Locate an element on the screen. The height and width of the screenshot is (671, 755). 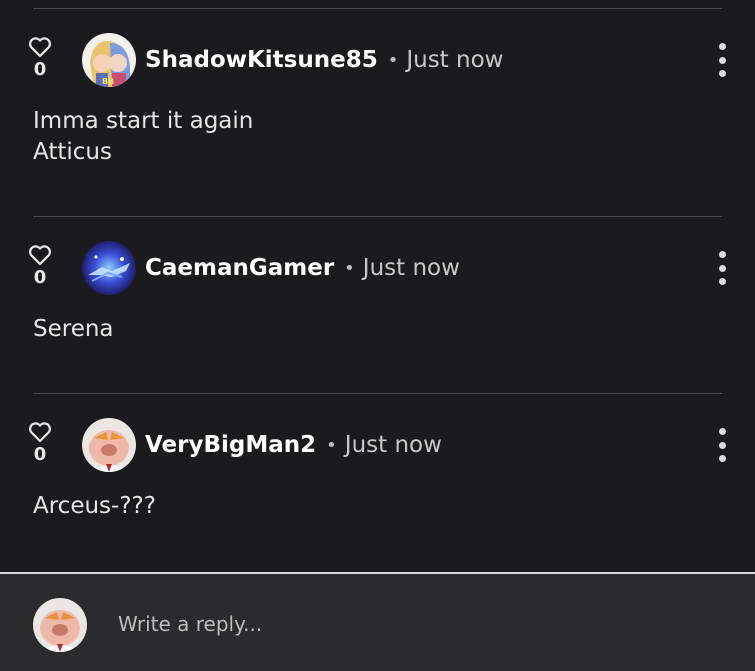
comment-line: Imma start it again is located at coordinates (143, 121).